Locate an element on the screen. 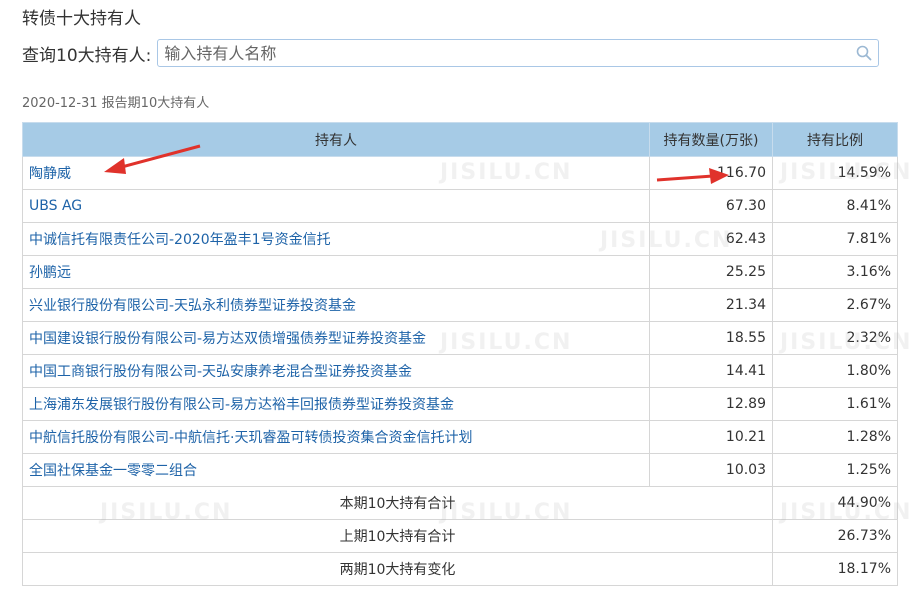 The height and width of the screenshot is (610, 919). table-row: 兴业银行股份有限公司-天弘永利债券型证券投资基金 21.34 2.67% is located at coordinates (460, 305).